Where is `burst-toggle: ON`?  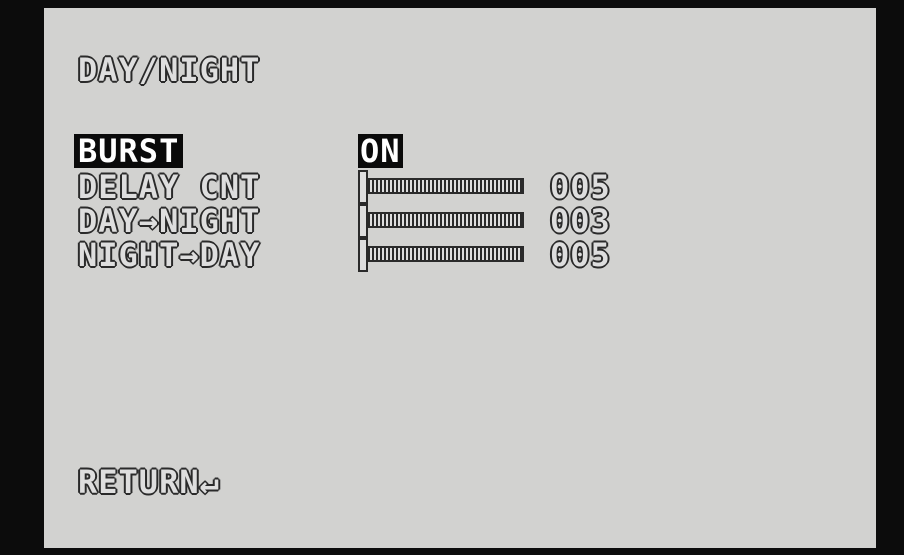 burst-toggle: ON is located at coordinates (380, 151).